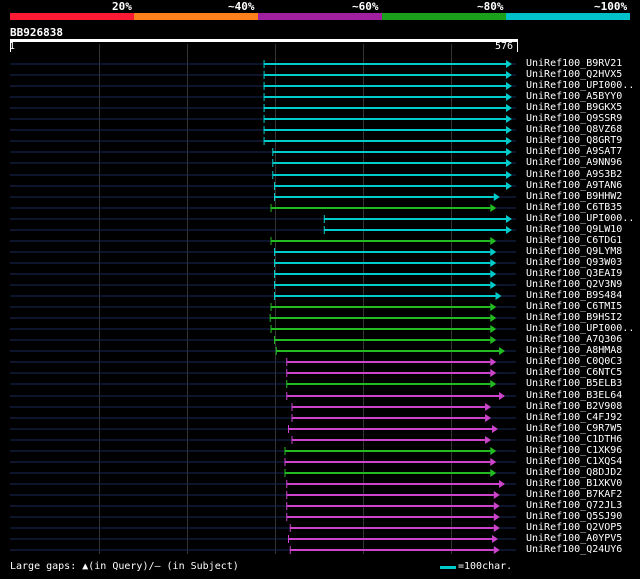  What do you see at coordinates (574, 428) in the screenshot?
I see `hit-label: UniRef100_C9R7W5` at bounding box center [574, 428].